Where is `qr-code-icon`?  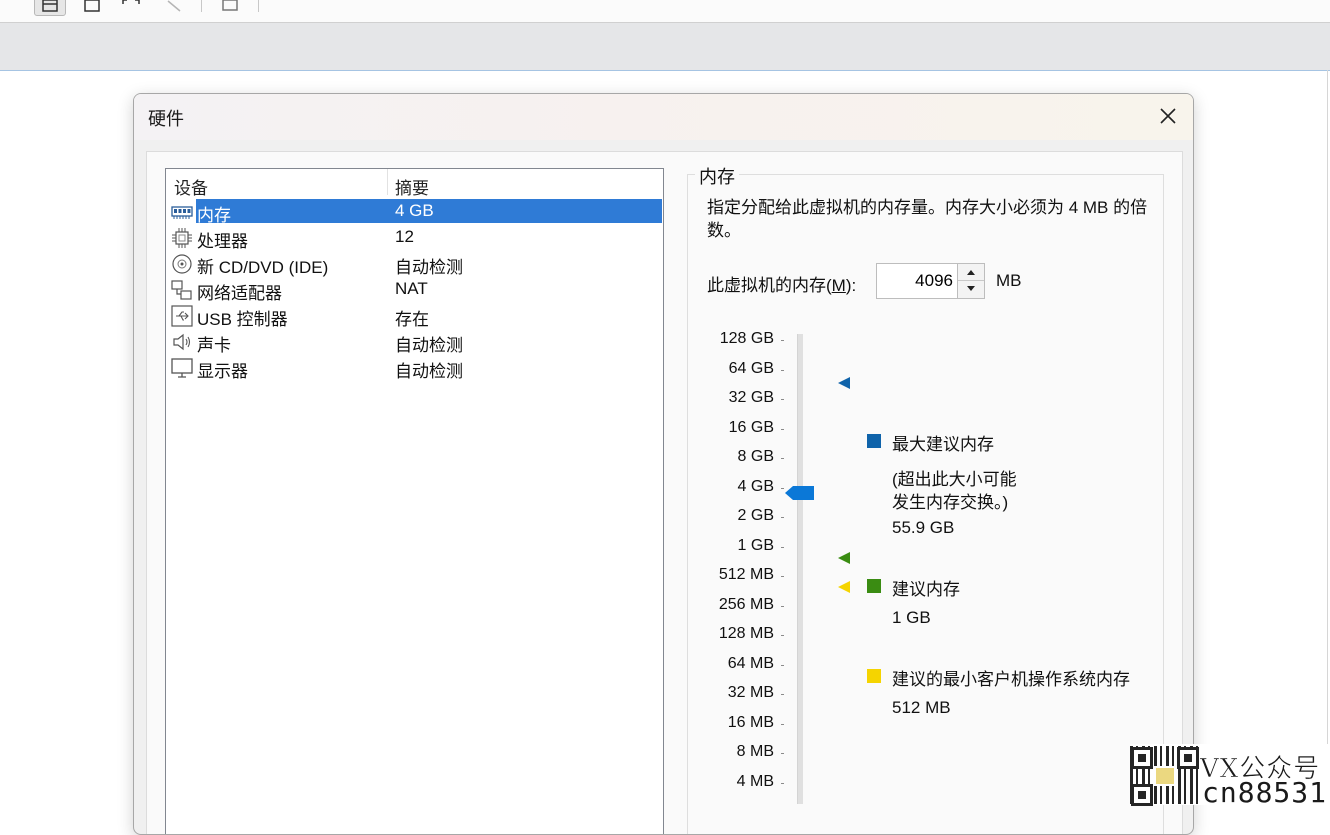
qr-code-icon is located at coordinates (1164, 776).